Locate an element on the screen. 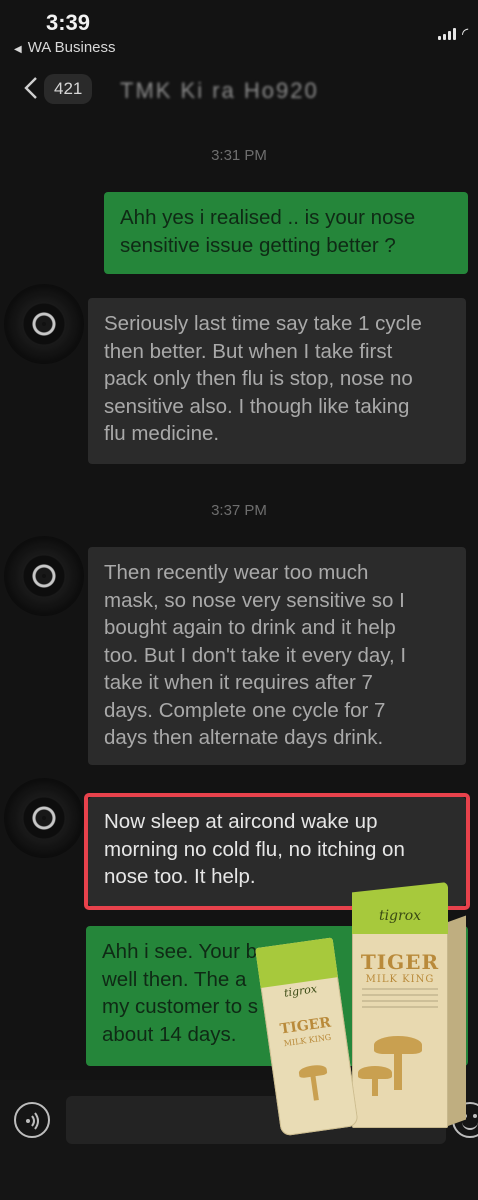  product-brand: tigrox is located at coordinates (400, 916).